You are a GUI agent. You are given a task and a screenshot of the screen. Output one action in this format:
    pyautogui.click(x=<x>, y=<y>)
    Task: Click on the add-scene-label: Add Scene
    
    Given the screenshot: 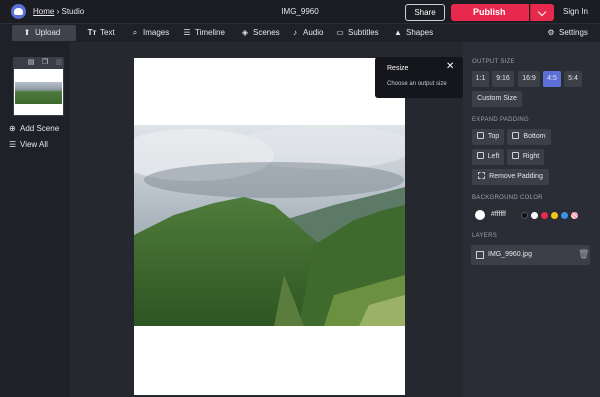 What is the action you would take?
    pyautogui.click(x=40, y=128)
    